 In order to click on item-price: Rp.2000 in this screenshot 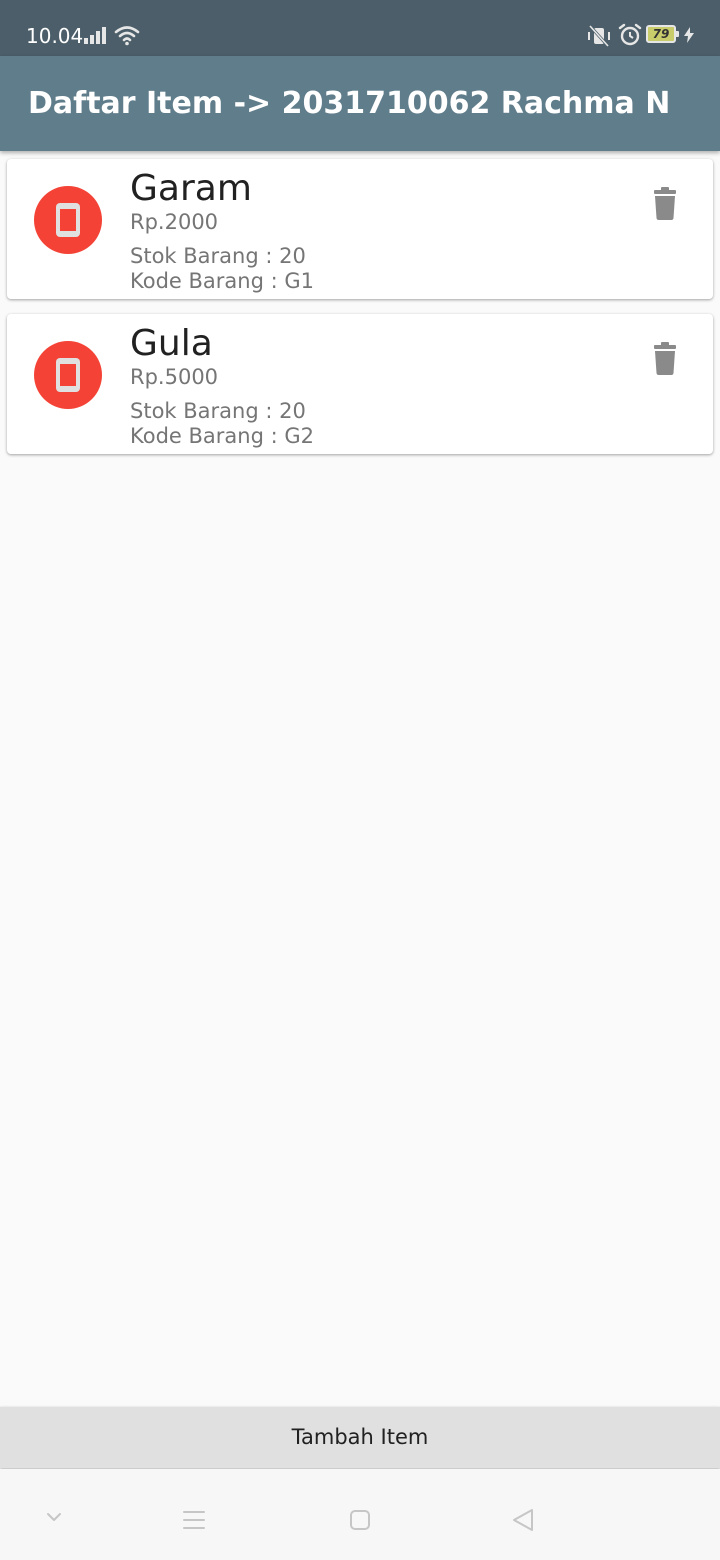, I will do `click(174, 222)`.